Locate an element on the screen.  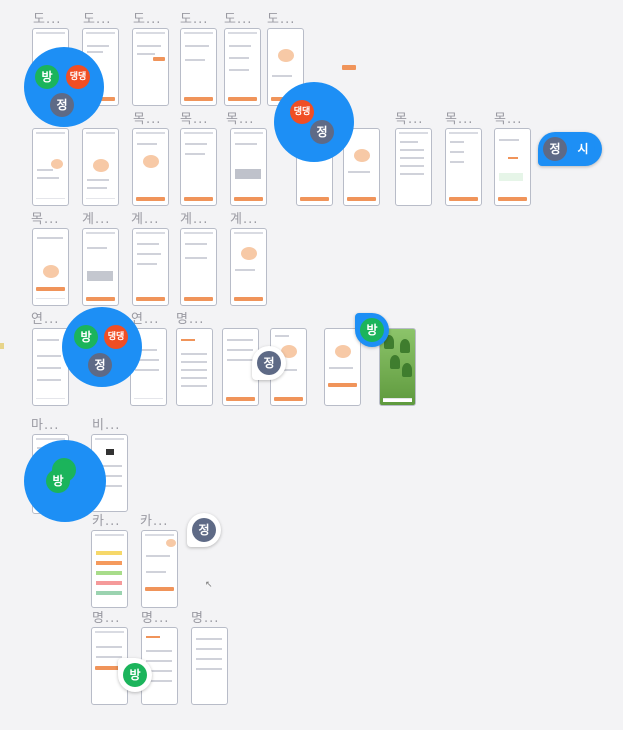
avatar: 시 is located at coordinates (583, 149).